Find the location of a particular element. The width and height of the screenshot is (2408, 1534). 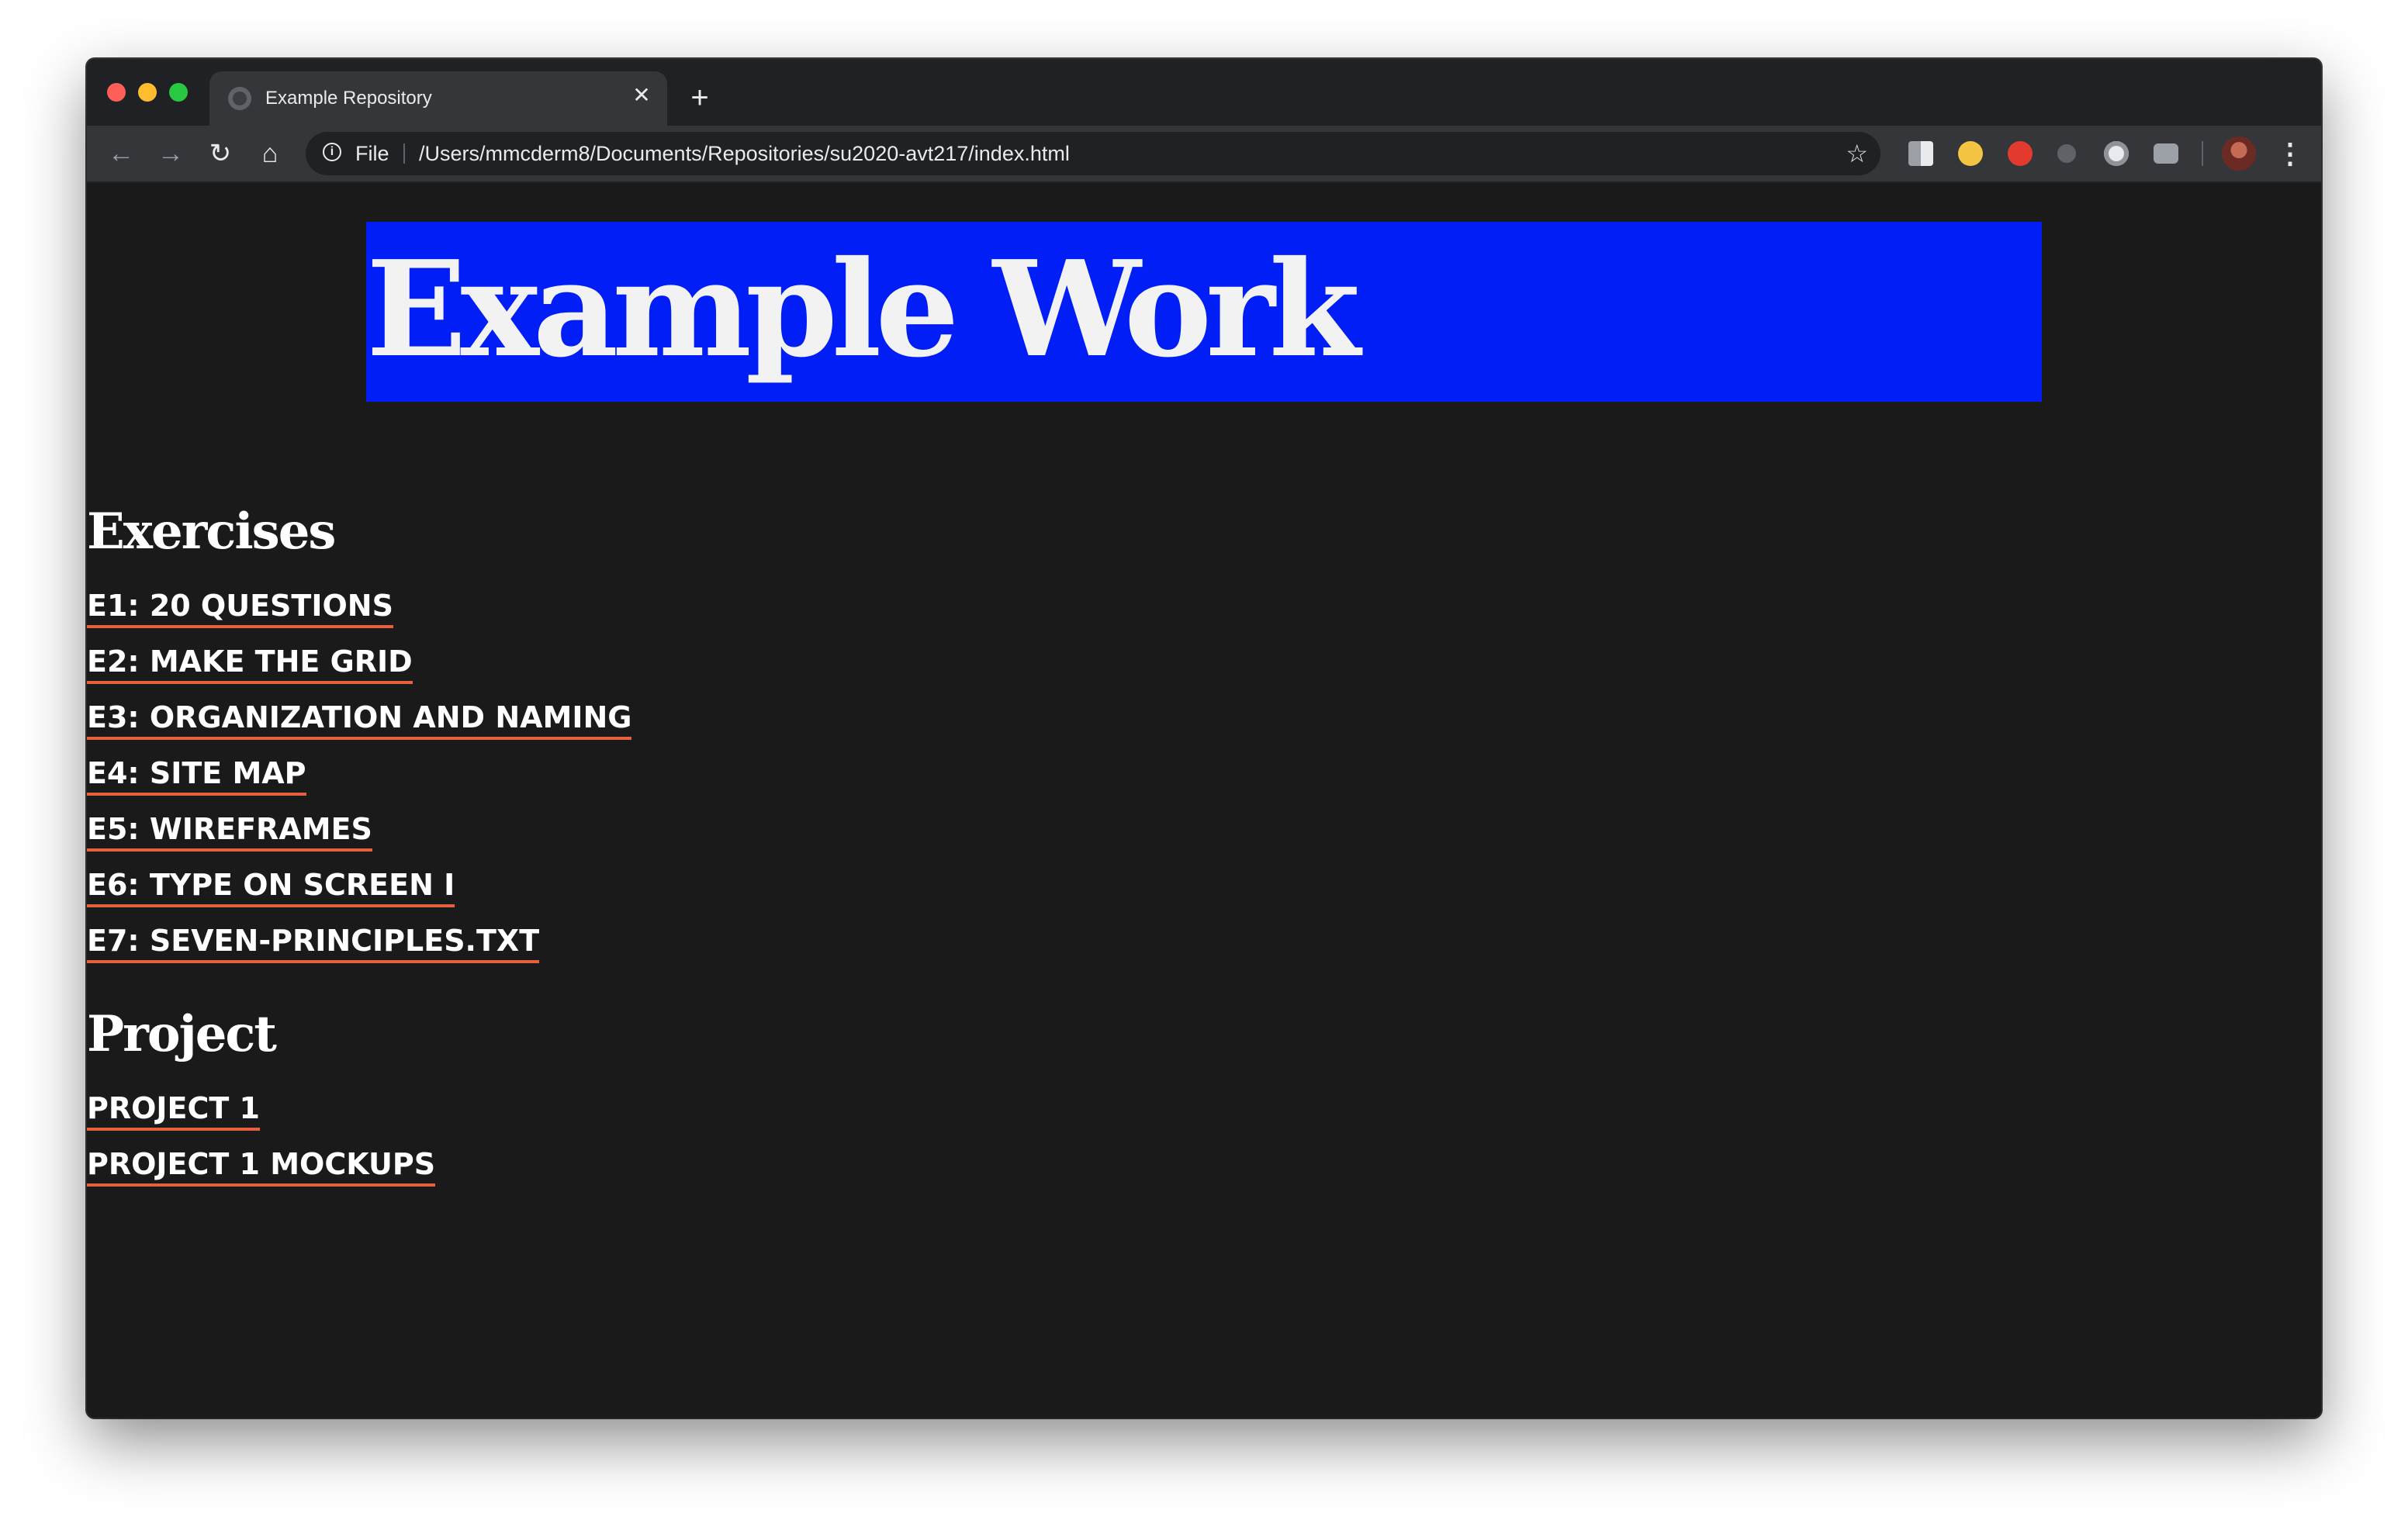

list-item: E5: WIREFRAMES is located at coordinates (359, 837).